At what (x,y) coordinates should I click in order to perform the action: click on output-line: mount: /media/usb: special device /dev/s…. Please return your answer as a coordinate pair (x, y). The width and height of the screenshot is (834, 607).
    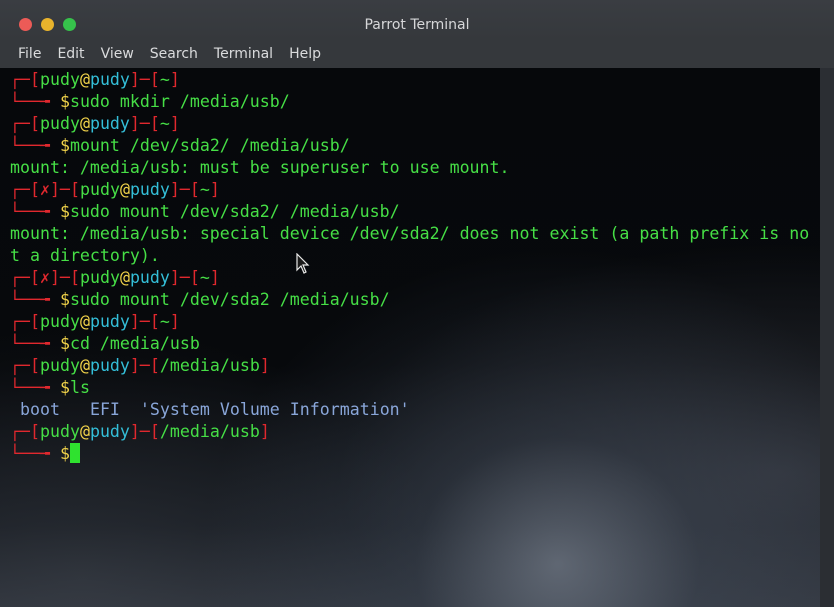
    Looking at the image, I should click on (415, 234).